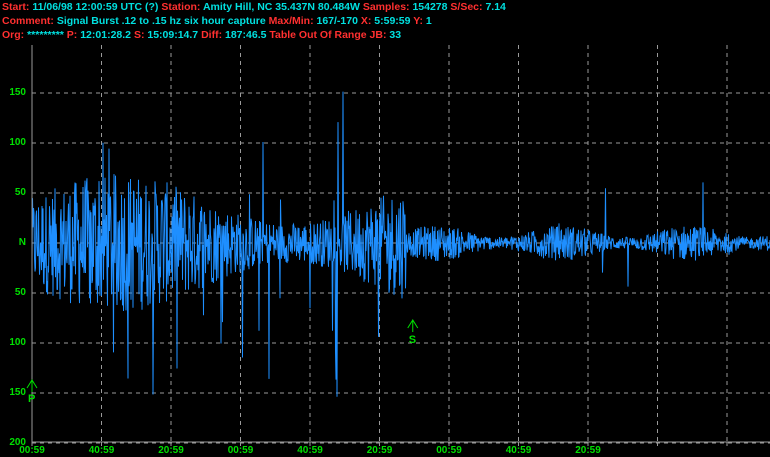 The image size is (770, 457). What do you see at coordinates (412, 340) in the screenshot?
I see `s-arrival-marker: S` at bounding box center [412, 340].